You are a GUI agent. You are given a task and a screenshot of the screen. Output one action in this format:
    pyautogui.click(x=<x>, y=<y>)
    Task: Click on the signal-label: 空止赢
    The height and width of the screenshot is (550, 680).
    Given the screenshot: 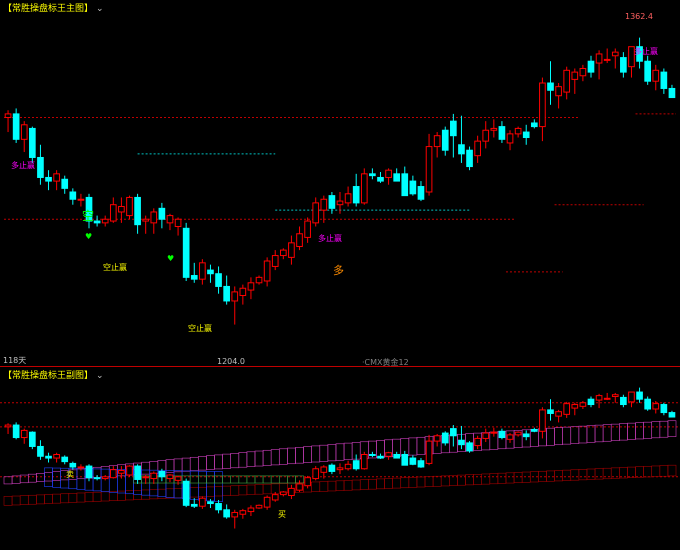 What is the action you would take?
    pyautogui.click(x=200, y=328)
    